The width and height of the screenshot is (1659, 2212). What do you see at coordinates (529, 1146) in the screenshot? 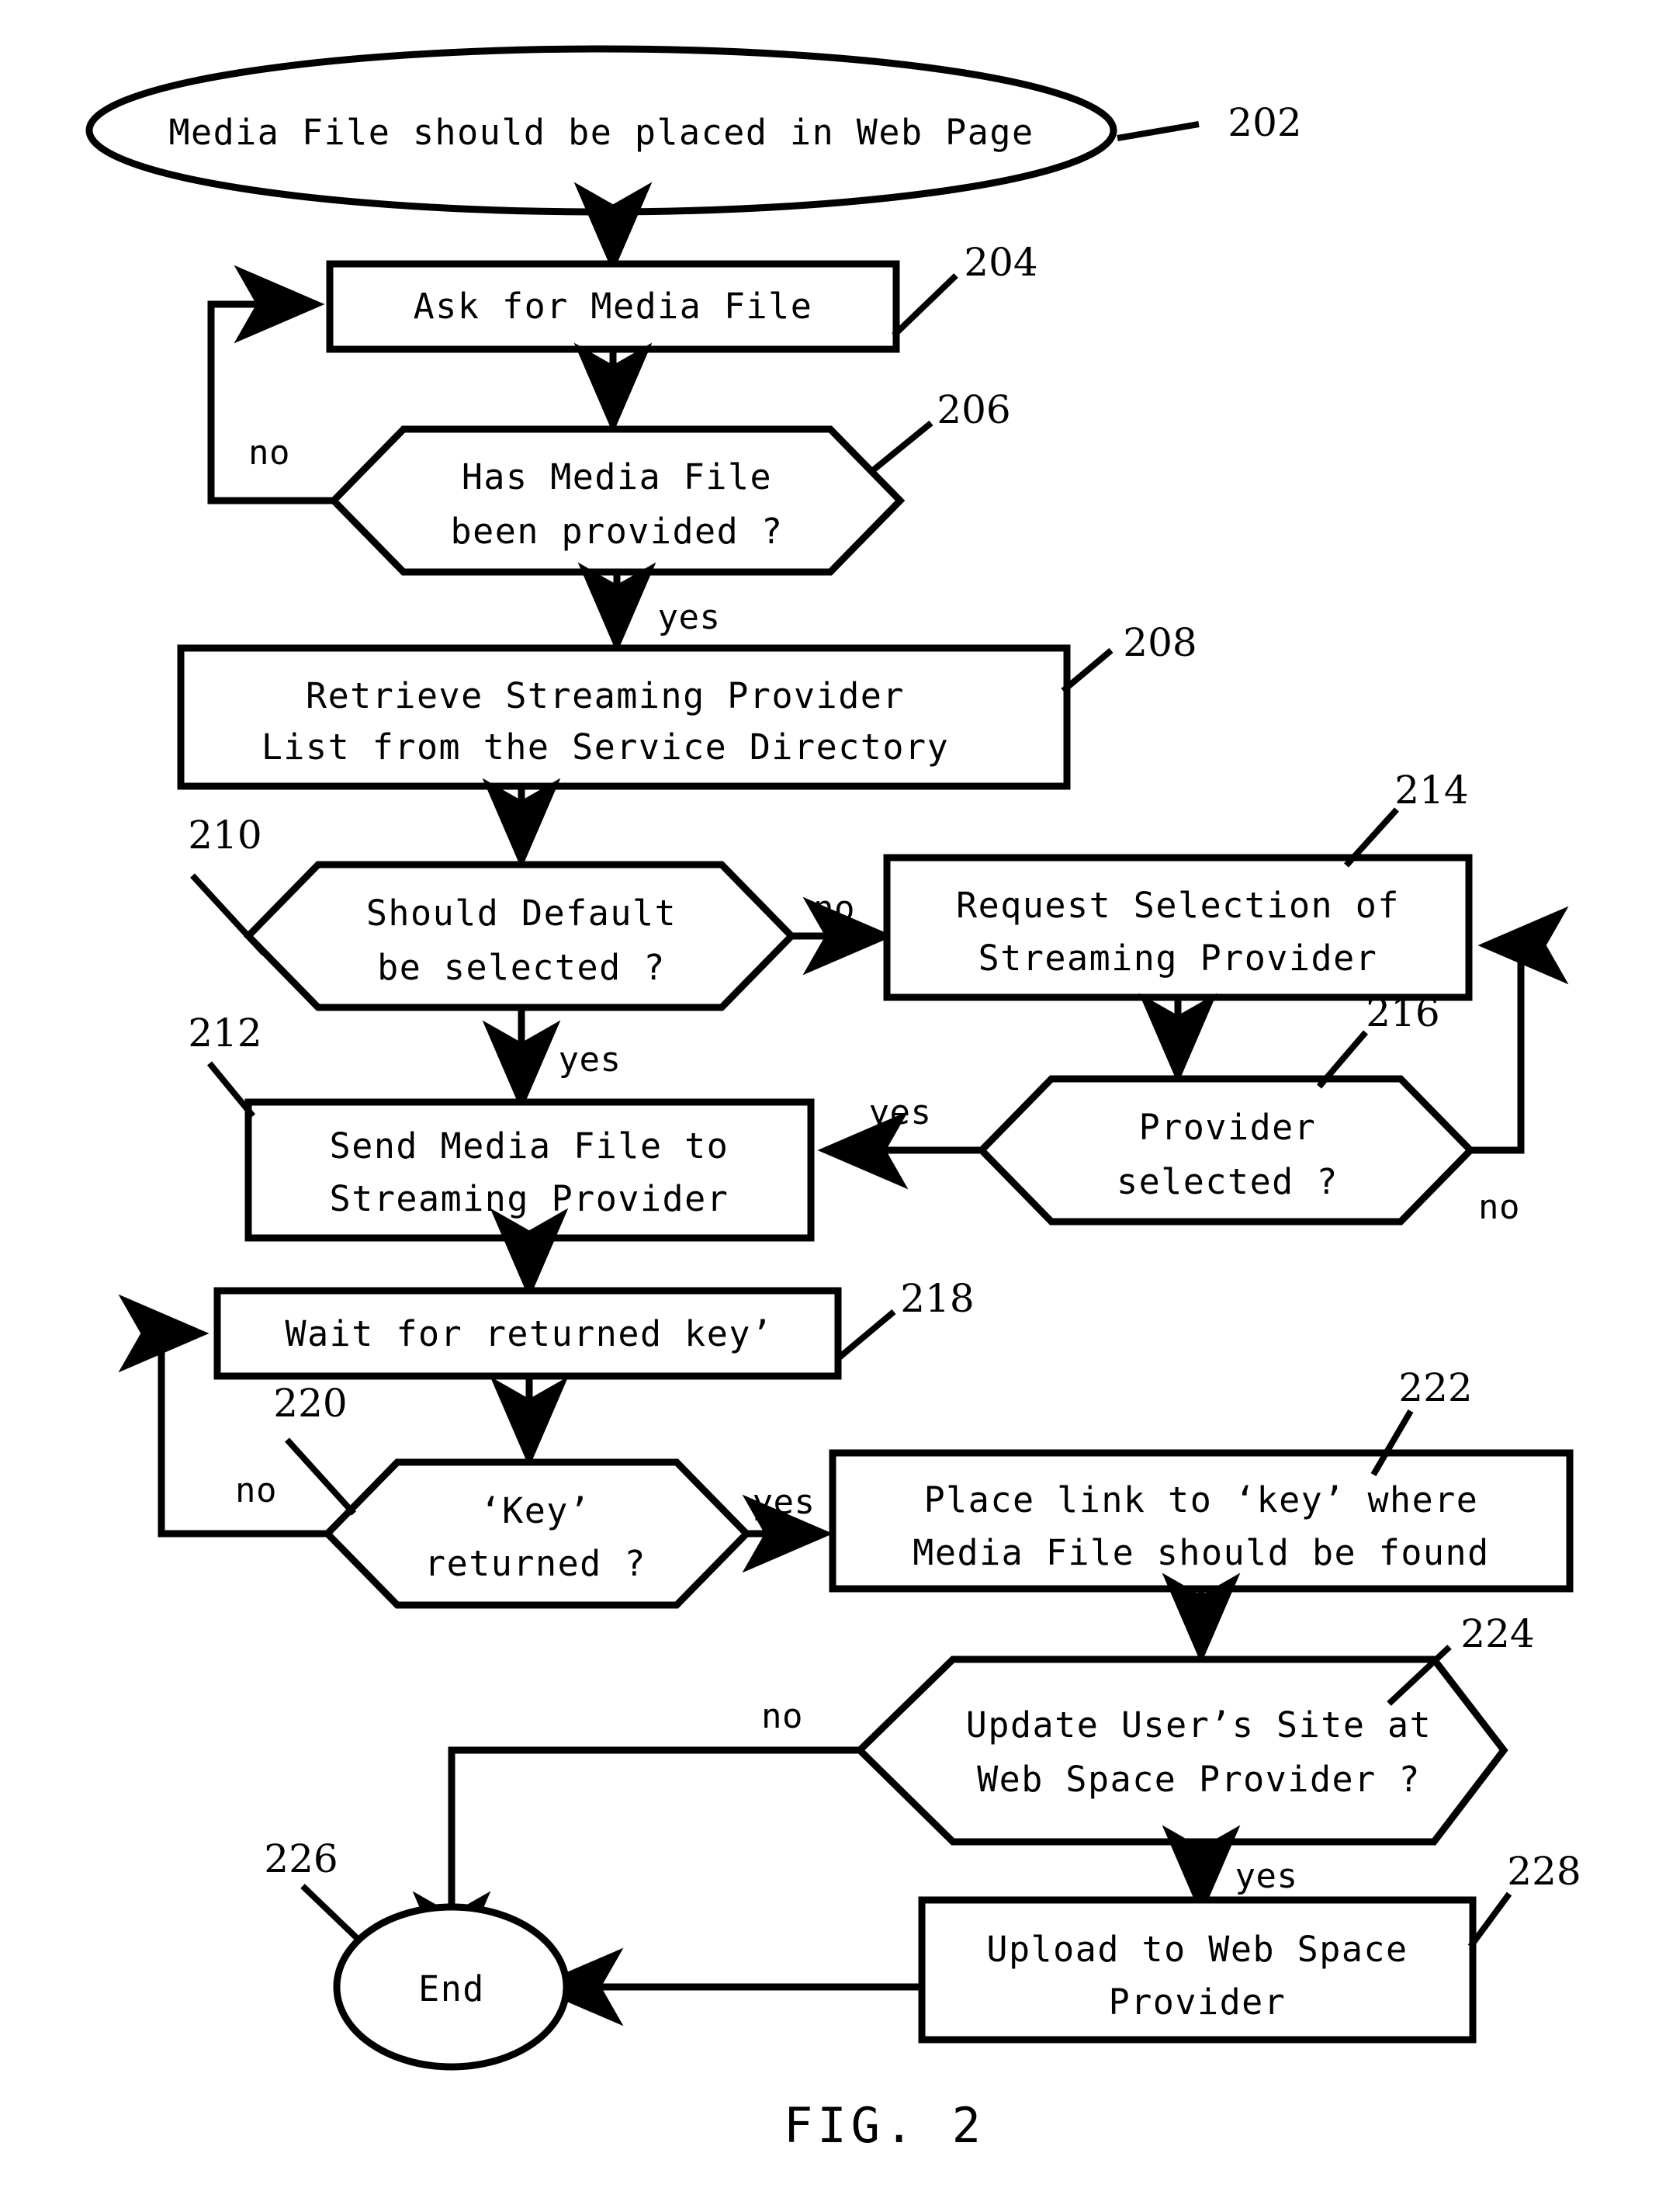
I see `process-send-media-file-line1: Send Media File to` at bounding box center [529, 1146].